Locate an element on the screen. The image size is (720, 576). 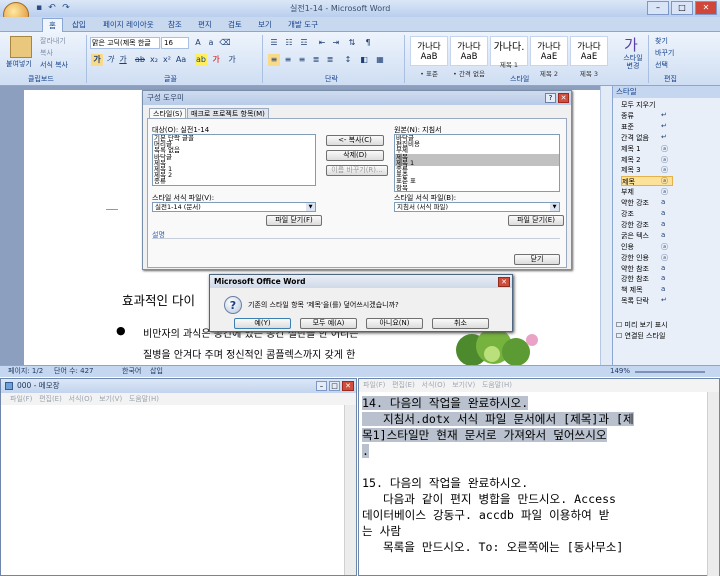
menu-view: 보기(V) is located at coordinates (463, 385).